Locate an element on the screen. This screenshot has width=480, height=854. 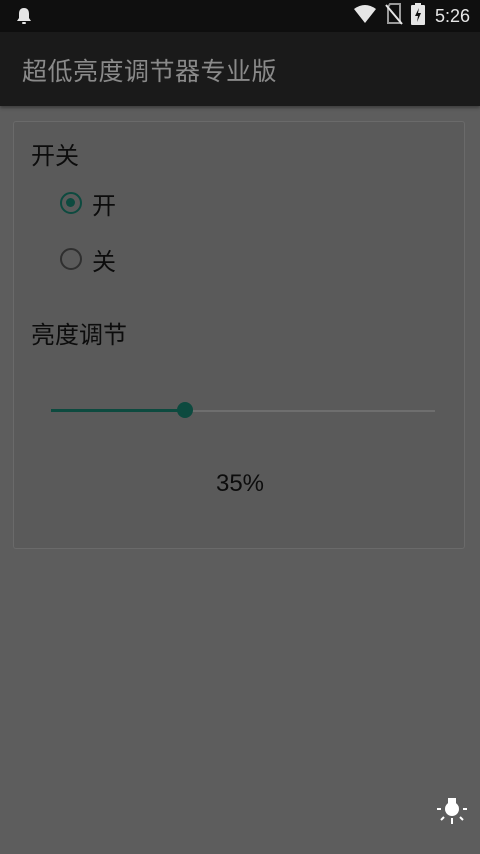
notification-bell-icon is located at coordinates (24, 16).